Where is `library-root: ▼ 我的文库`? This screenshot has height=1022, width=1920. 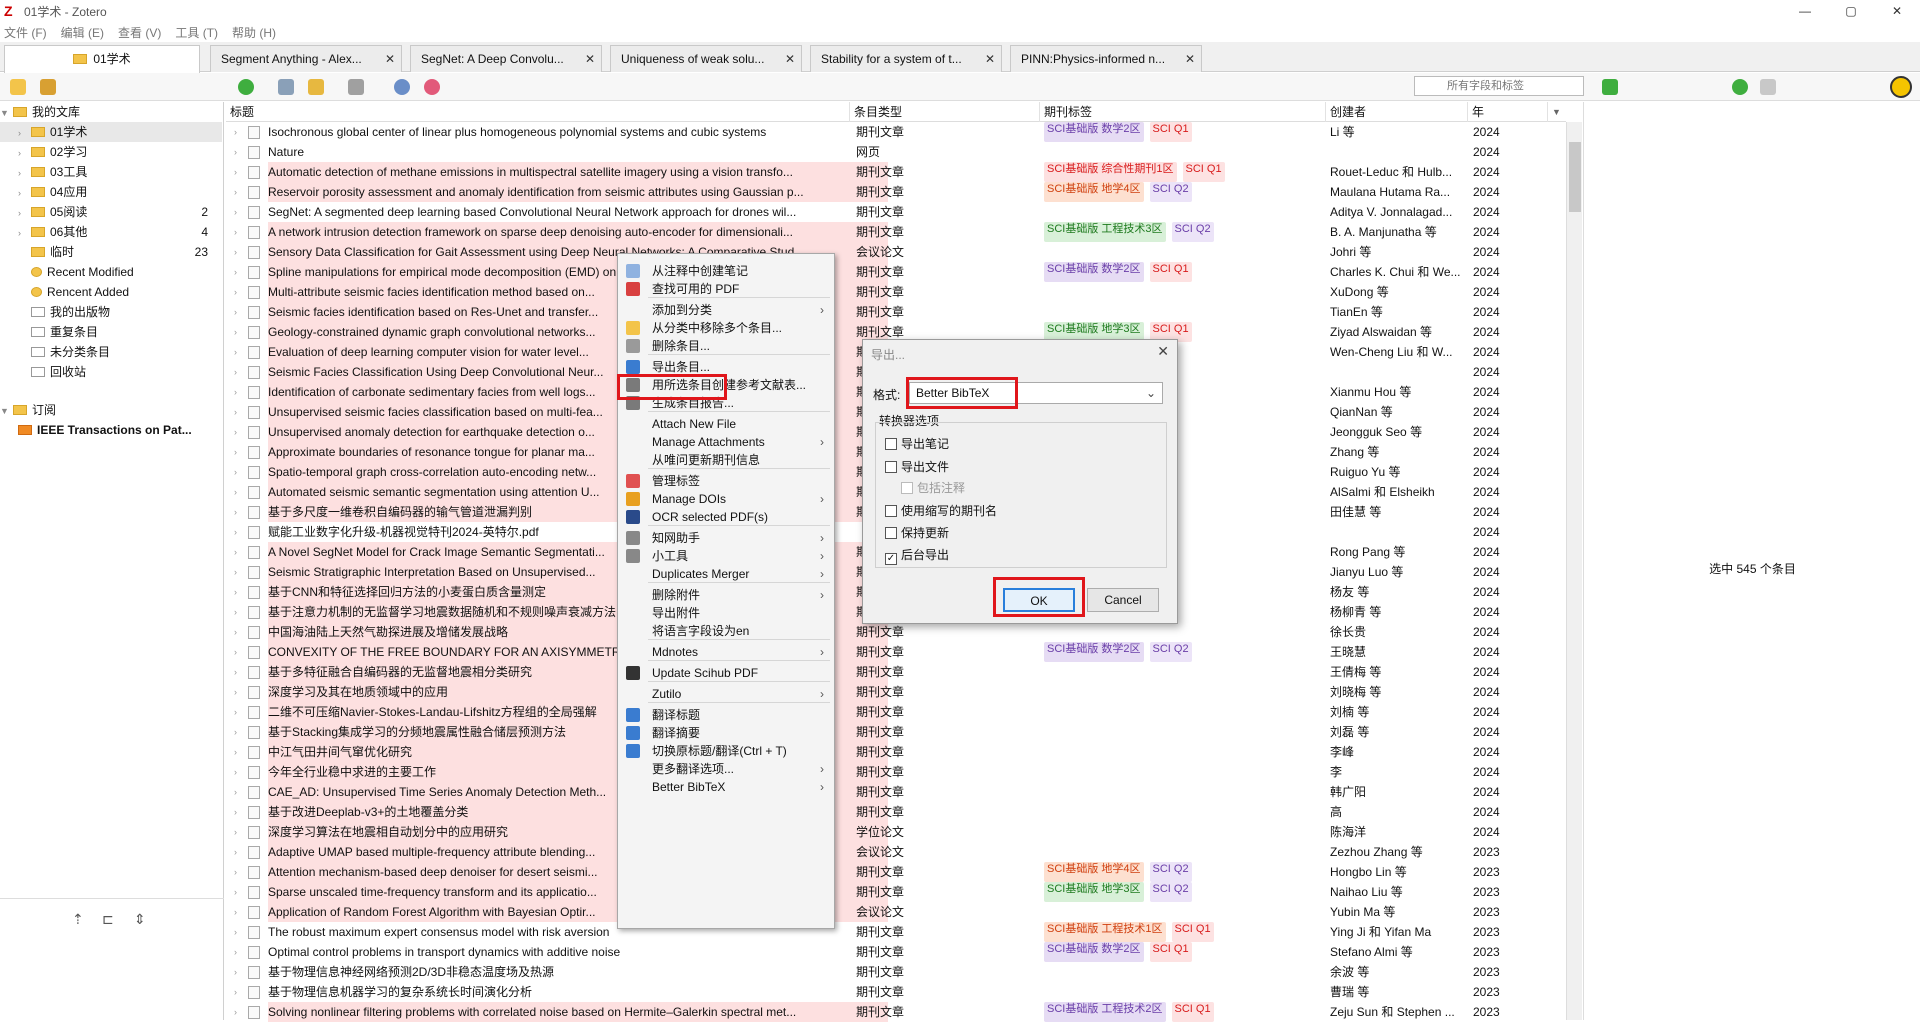 library-root: ▼ 我的文库 is located at coordinates (111, 112).